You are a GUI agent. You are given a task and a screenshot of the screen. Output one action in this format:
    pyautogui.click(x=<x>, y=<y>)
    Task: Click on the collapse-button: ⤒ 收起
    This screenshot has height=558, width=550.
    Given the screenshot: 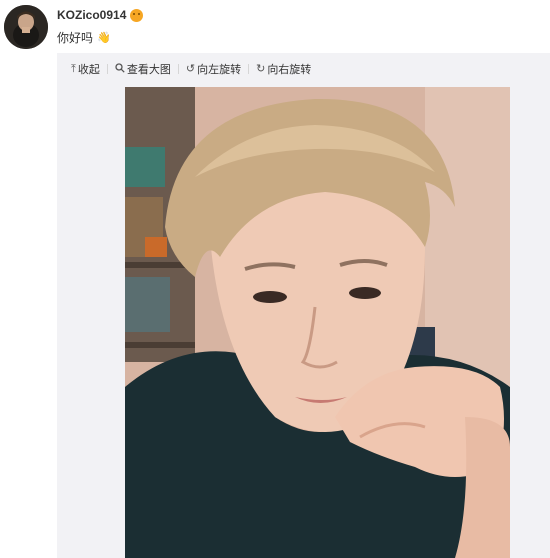 What is the action you would take?
    pyautogui.click(x=89, y=69)
    